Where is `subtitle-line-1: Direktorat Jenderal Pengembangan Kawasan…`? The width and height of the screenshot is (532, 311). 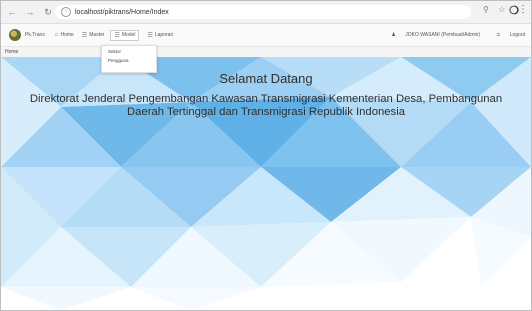
subtitle-line-1: Direktorat Jenderal Pengembangan Kawasan… is located at coordinates (266, 99).